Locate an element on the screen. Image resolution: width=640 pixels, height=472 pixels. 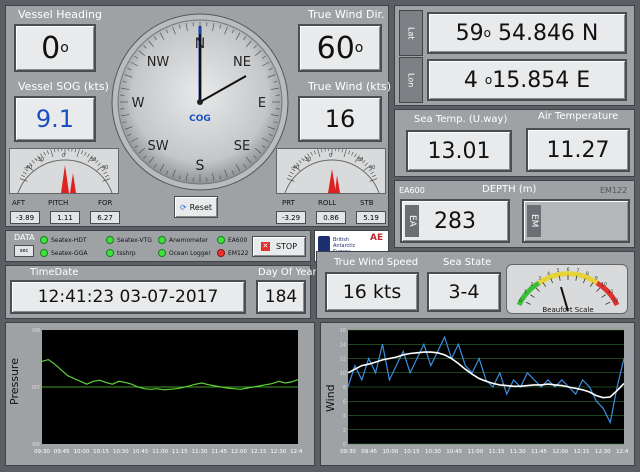
bas-logo-icon is located at coordinates (324, 244).